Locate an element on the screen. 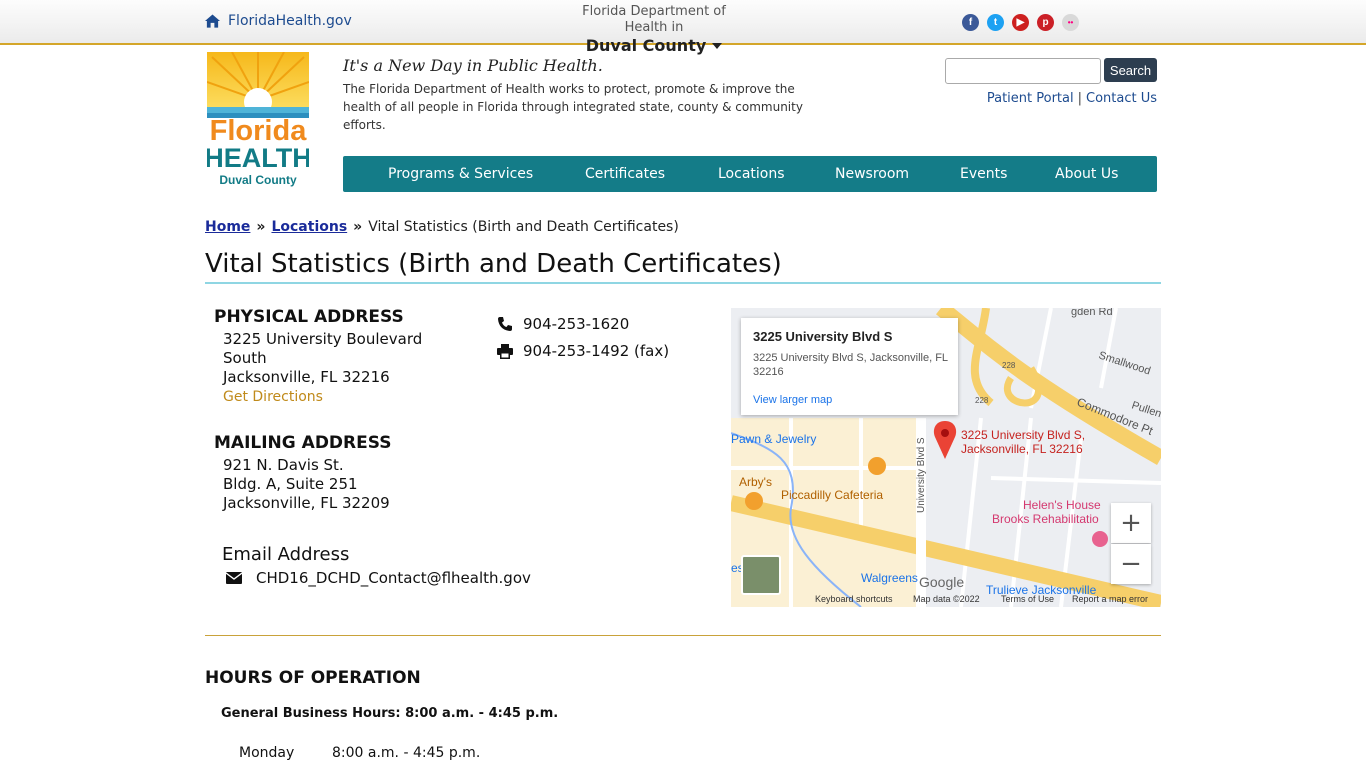  printer-icon is located at coordinates (505, 351).